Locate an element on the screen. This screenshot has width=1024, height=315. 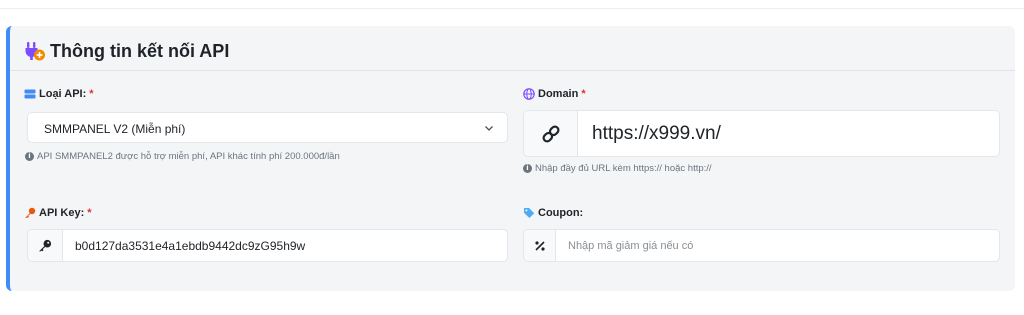
key-solid-icon is located at coordinates (45, 245).